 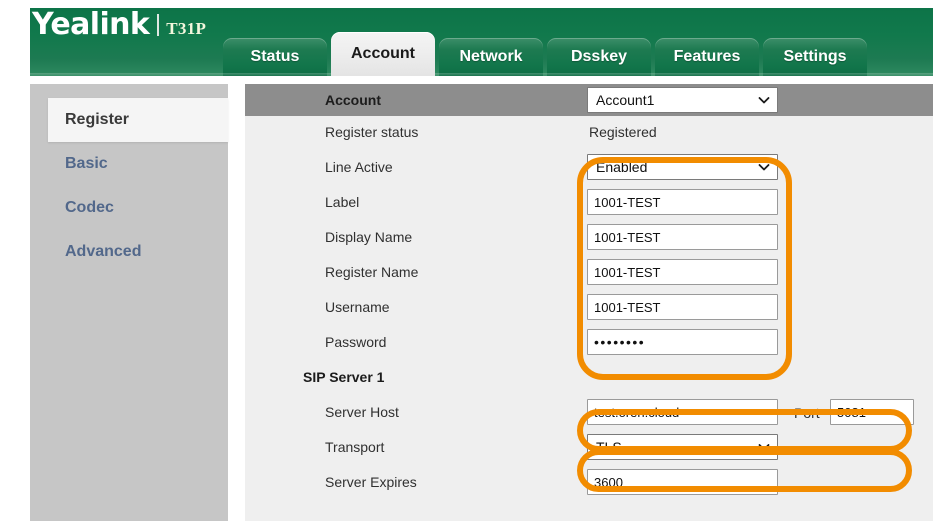 I want to click on port-input, so click(x=872, y=412).